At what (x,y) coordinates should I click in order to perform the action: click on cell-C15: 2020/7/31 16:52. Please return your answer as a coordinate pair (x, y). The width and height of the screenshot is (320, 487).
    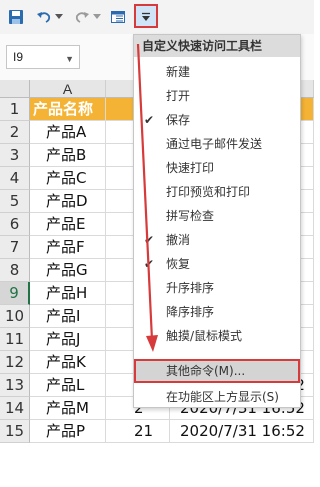
    Looking at the image, I should click on (242, 431).